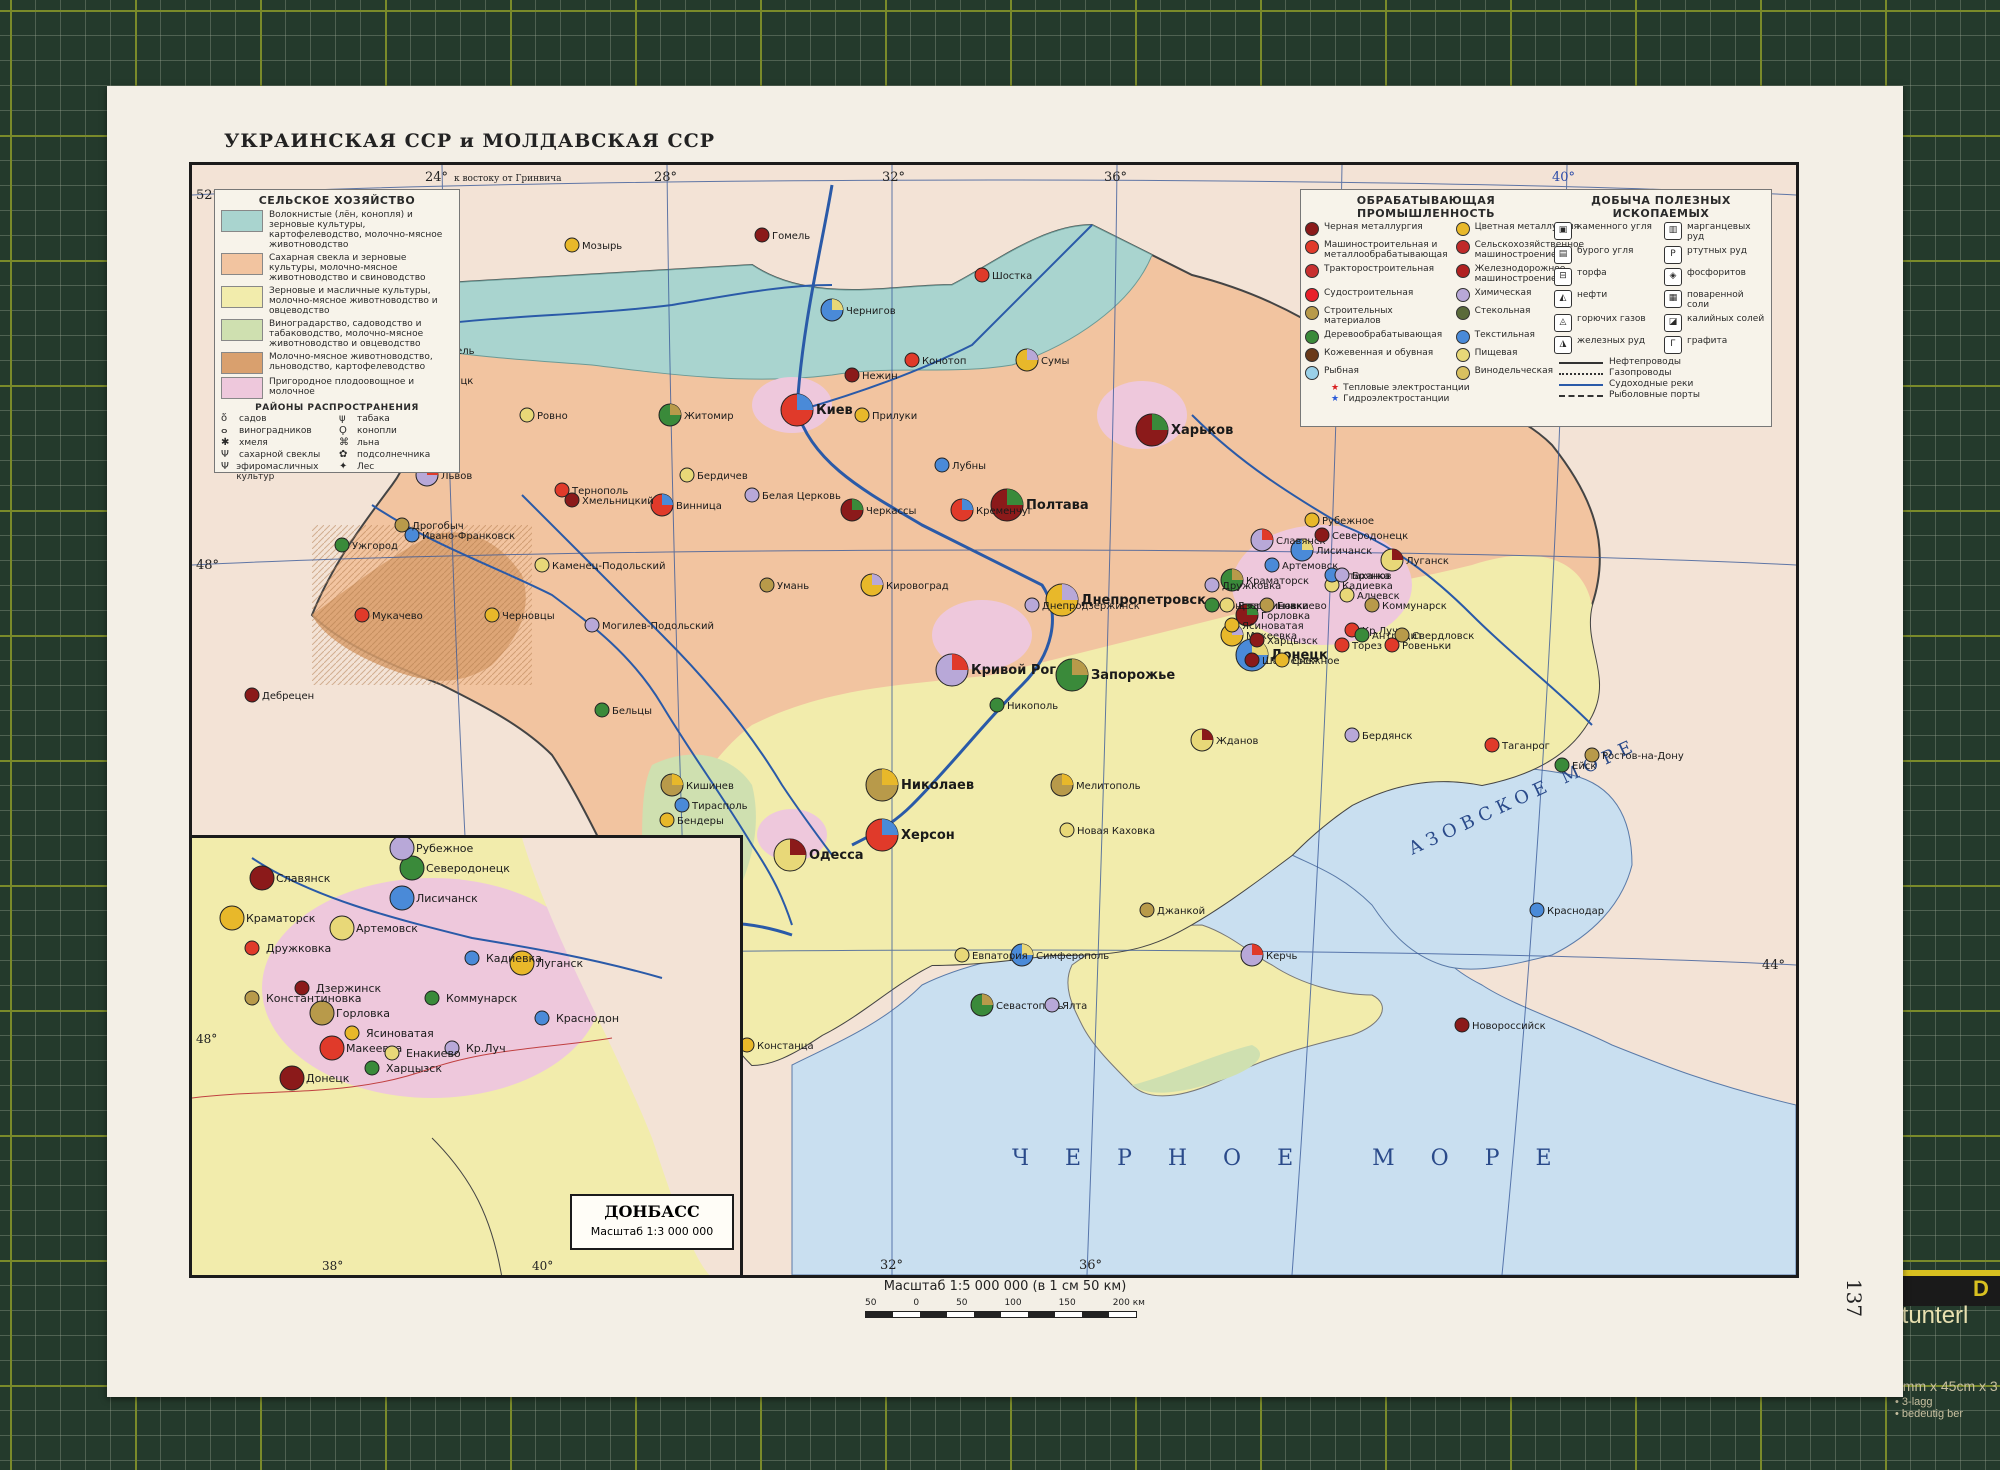 This screenshot has height=1470, width=2000. I want to click on legend-industry-text: Судостроительная, so click(1369, 293).